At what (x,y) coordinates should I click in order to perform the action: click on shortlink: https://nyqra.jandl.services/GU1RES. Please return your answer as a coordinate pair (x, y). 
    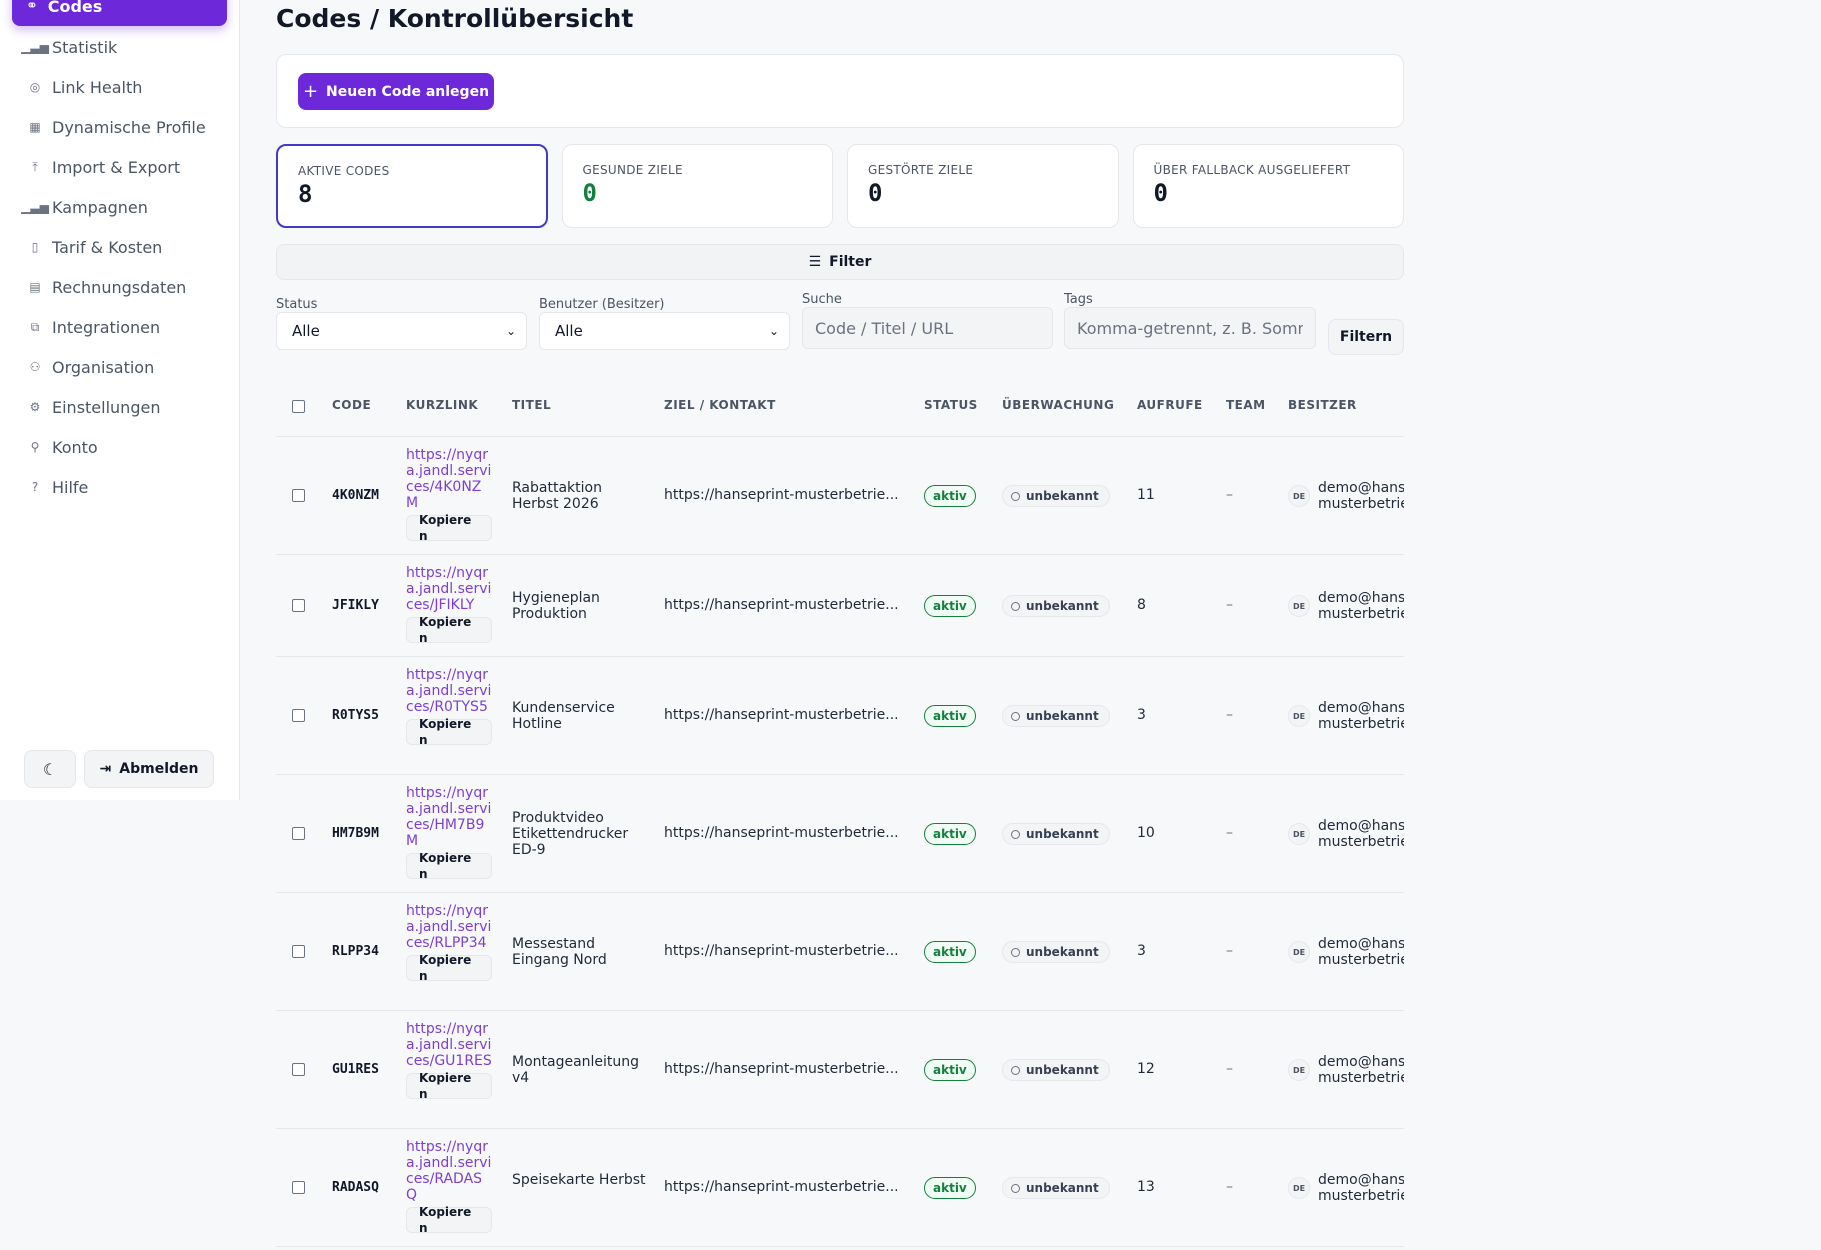
    Looking at the image, I should click on (449, 1045).